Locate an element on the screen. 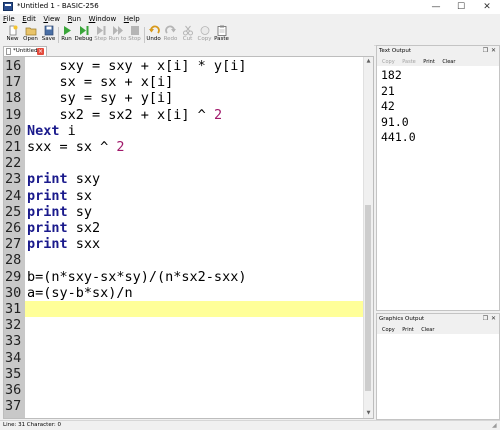  new-file-icon is located at coordinates (13, 30).